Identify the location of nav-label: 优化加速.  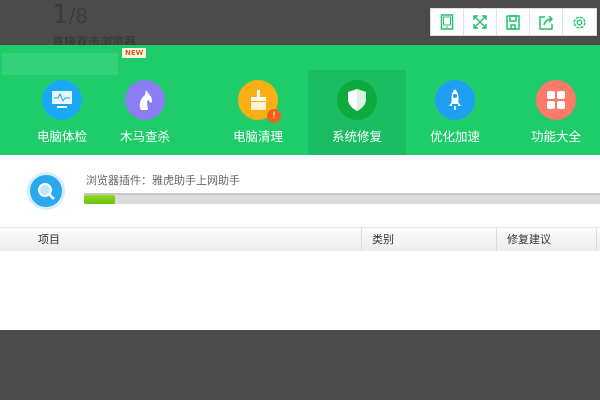
(454, 136).